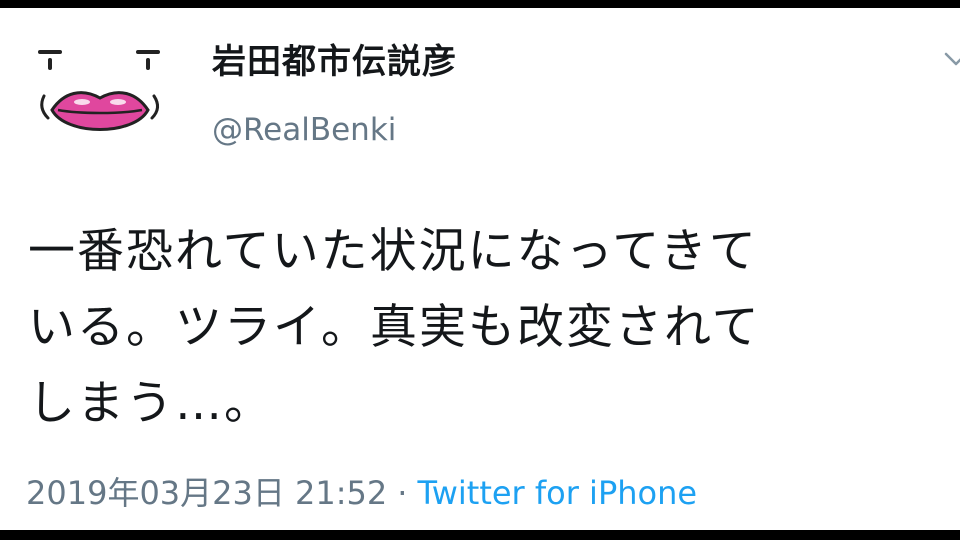  I want to click on author-display-name: 岩田都市伝説彦, so click(334, 58).